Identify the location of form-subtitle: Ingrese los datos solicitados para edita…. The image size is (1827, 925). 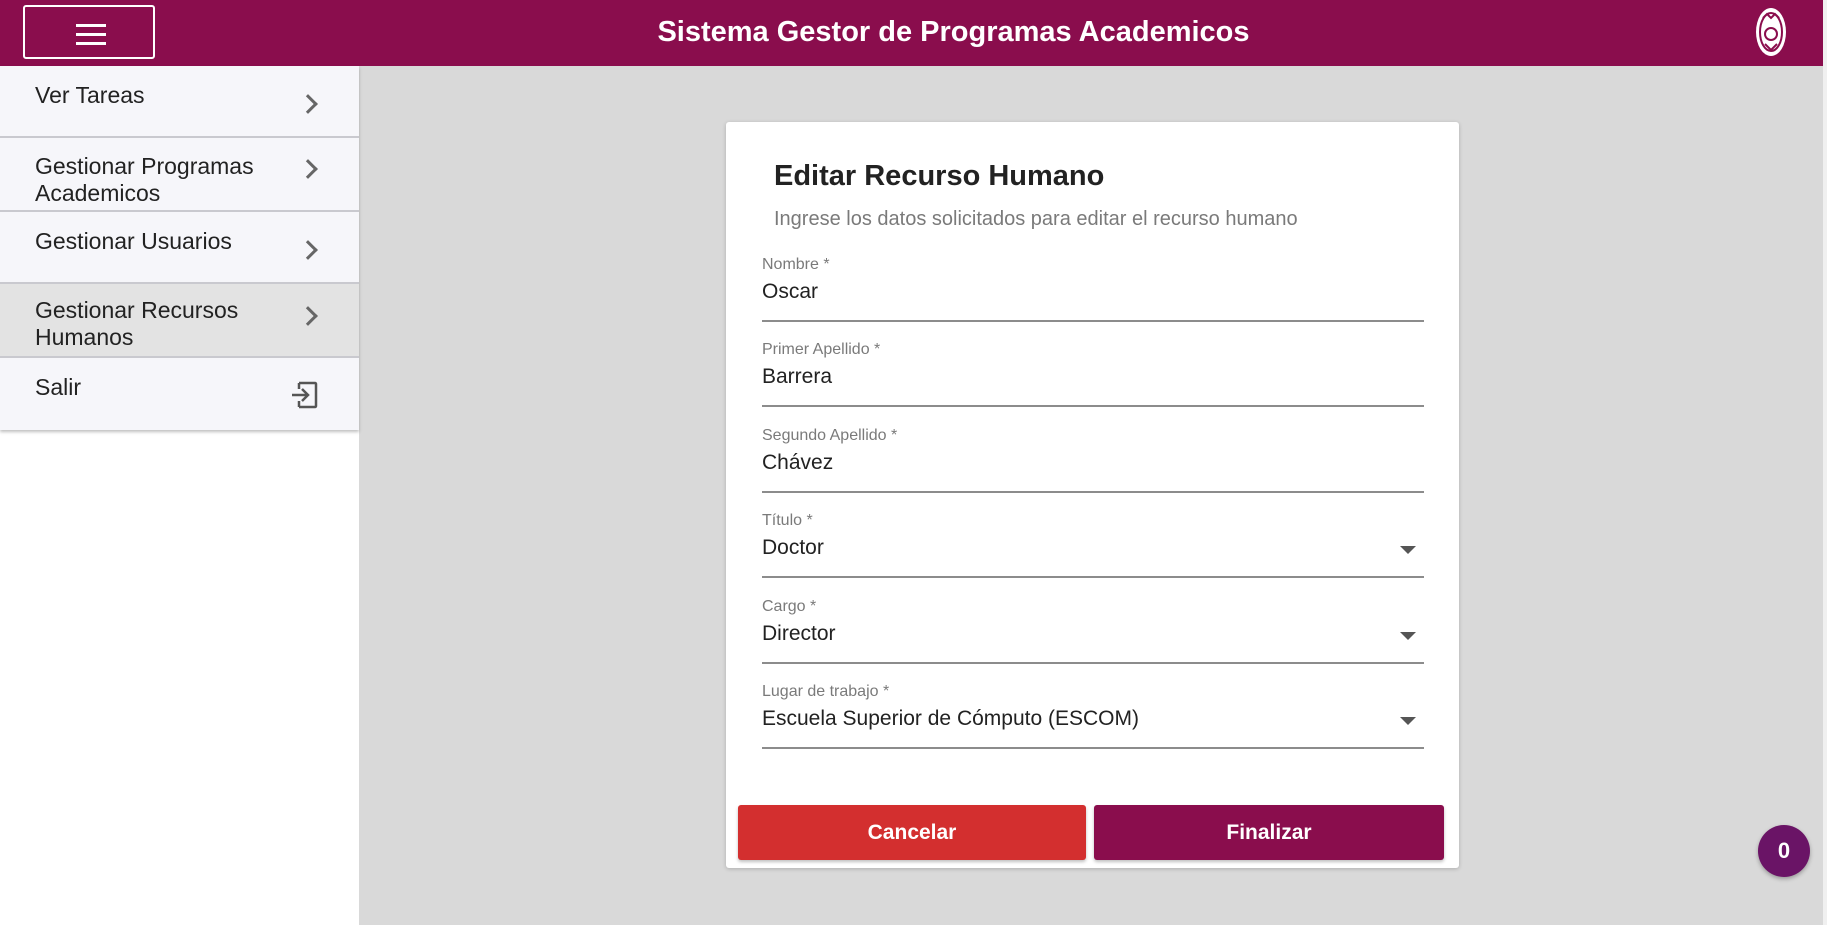
(1036, 219).